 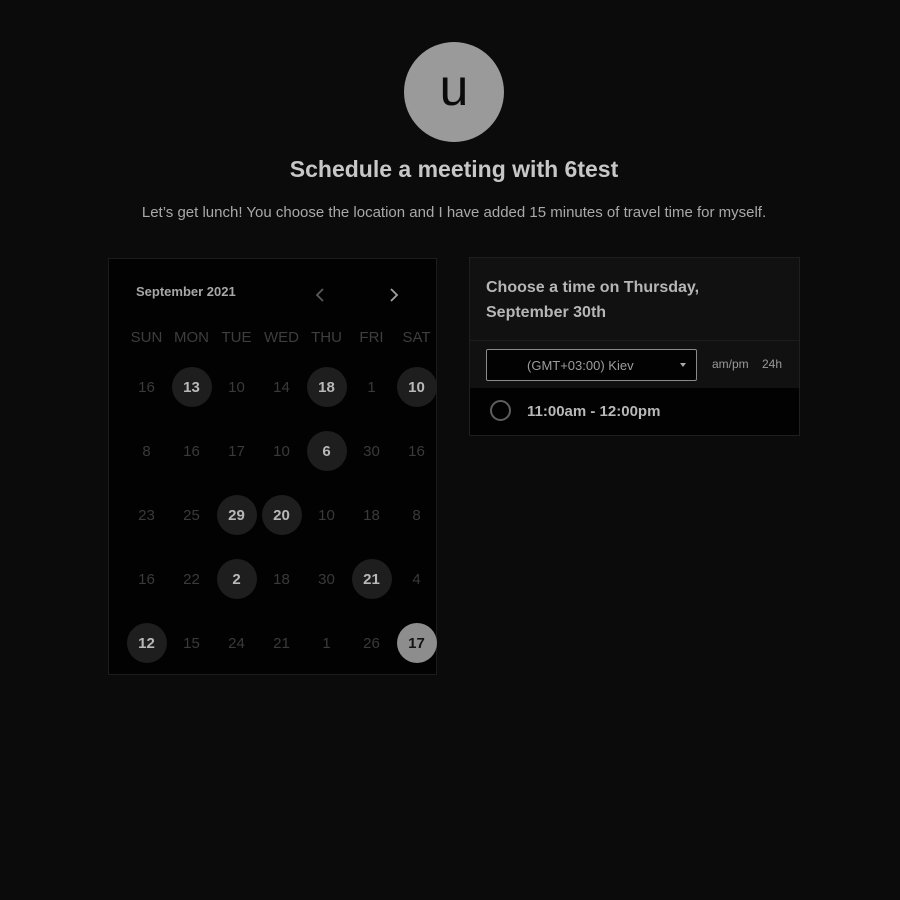 I want to click on weekday-label: MON, so click(x=191, y=337).